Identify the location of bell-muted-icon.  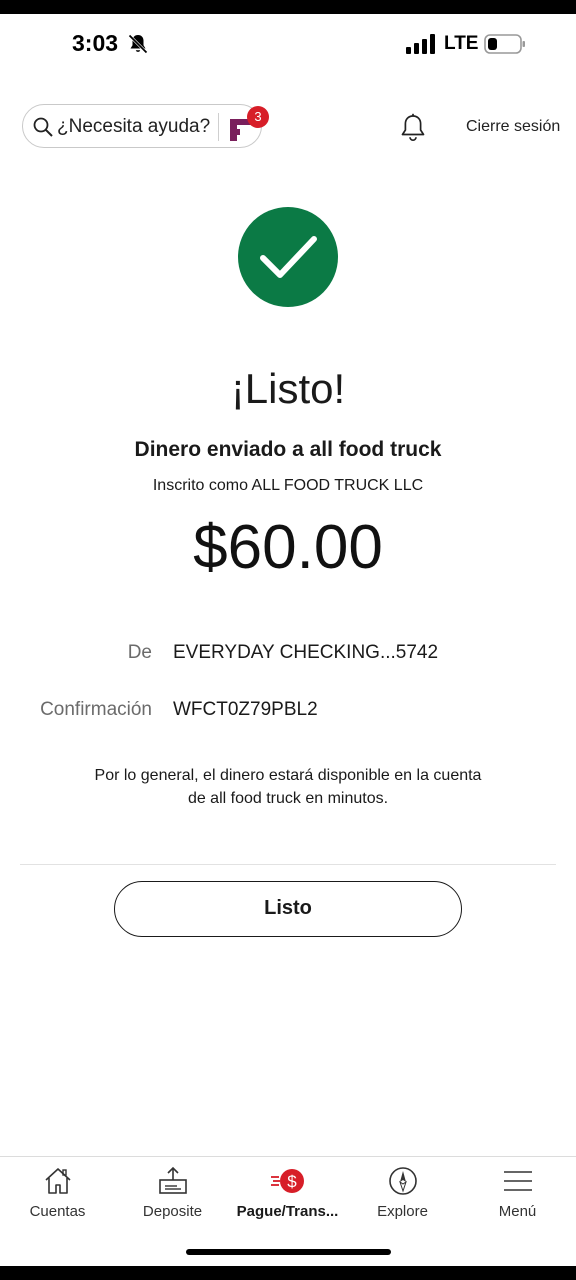
(138, 44).